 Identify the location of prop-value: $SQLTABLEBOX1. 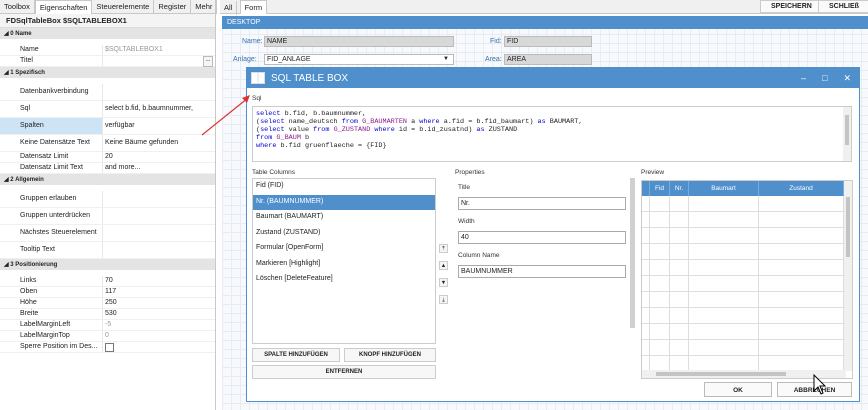
(158, 50).